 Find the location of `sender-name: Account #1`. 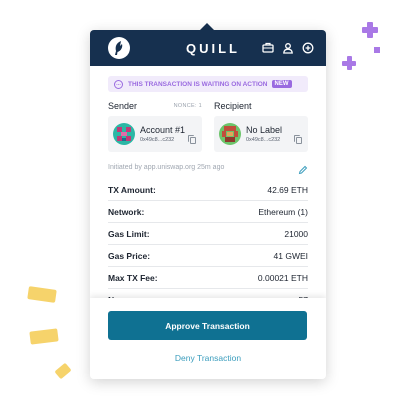

sender-name: Account #1 is located at coordinates (163, 130).